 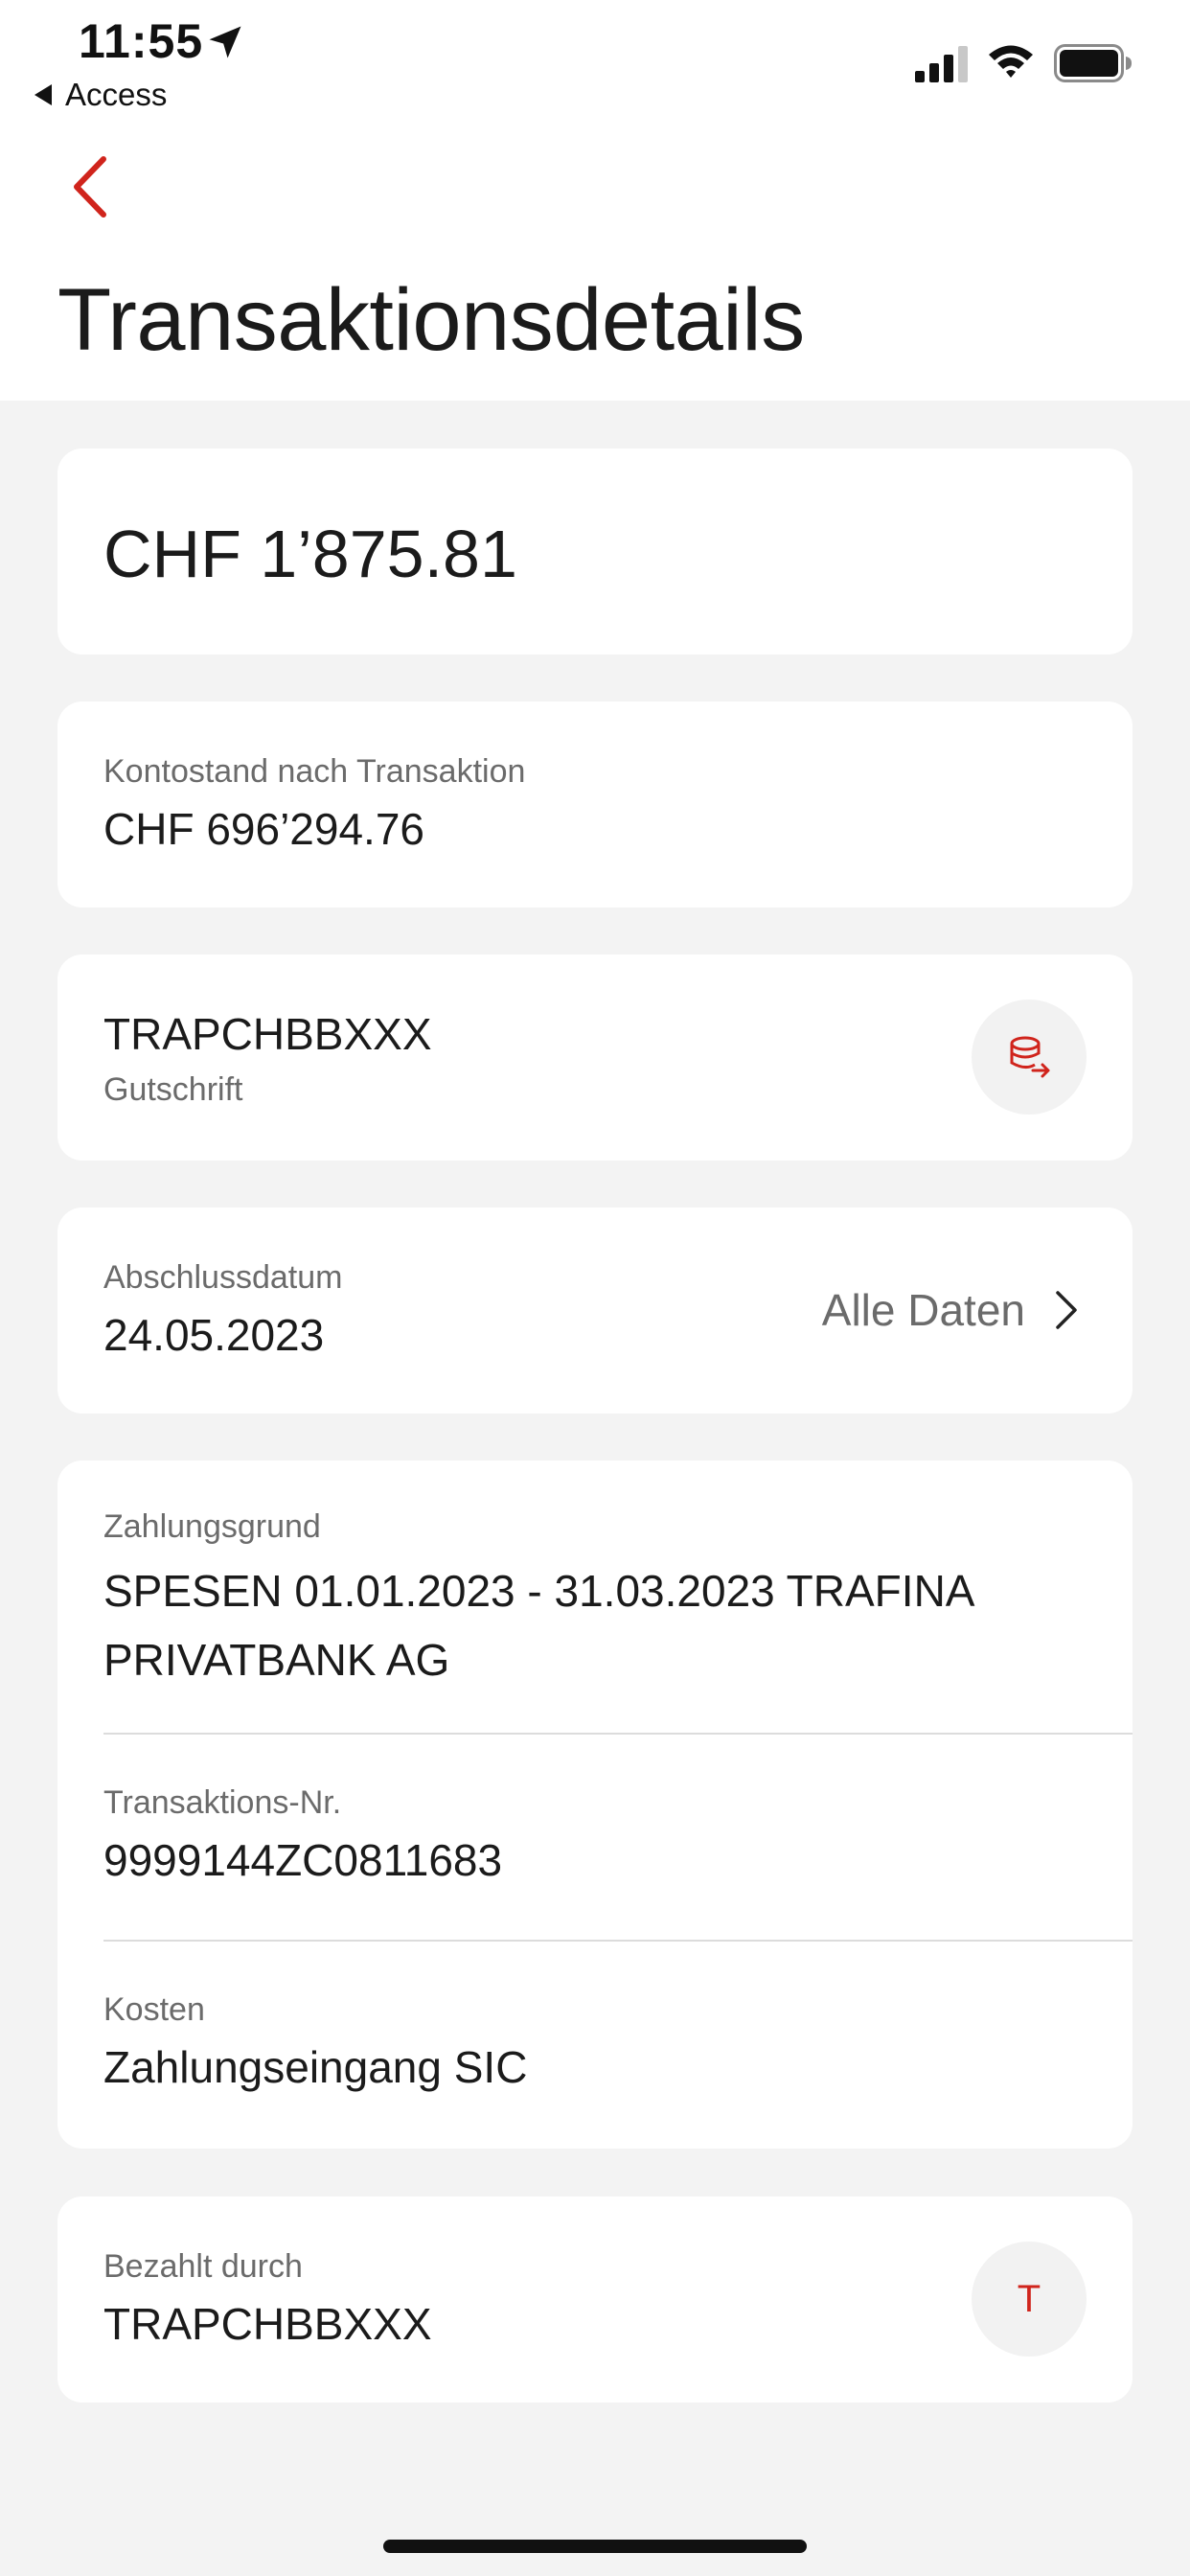 I want to click on location-arrow-icon, so click(x=225, y=42).